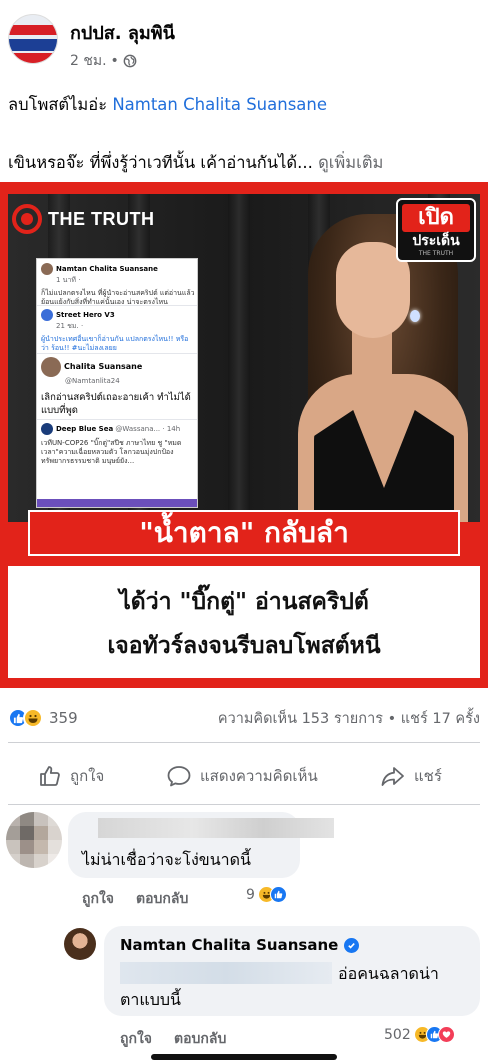 Image resolution: width=488 pixels, height=1064 pixels. Describe the element at coordinates (101, 218) in the screenshot. I see `brand-text: THE TRUTH` at that location.